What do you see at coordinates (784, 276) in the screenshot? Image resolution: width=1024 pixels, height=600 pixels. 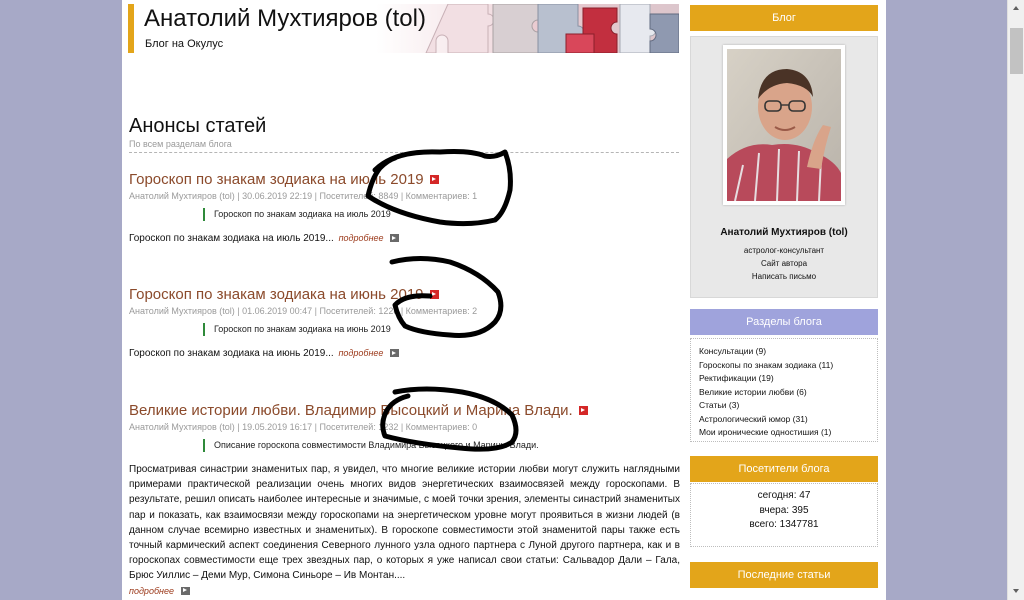 I see `author-write-link: Написать письмо` at bounding box center [784, 276].